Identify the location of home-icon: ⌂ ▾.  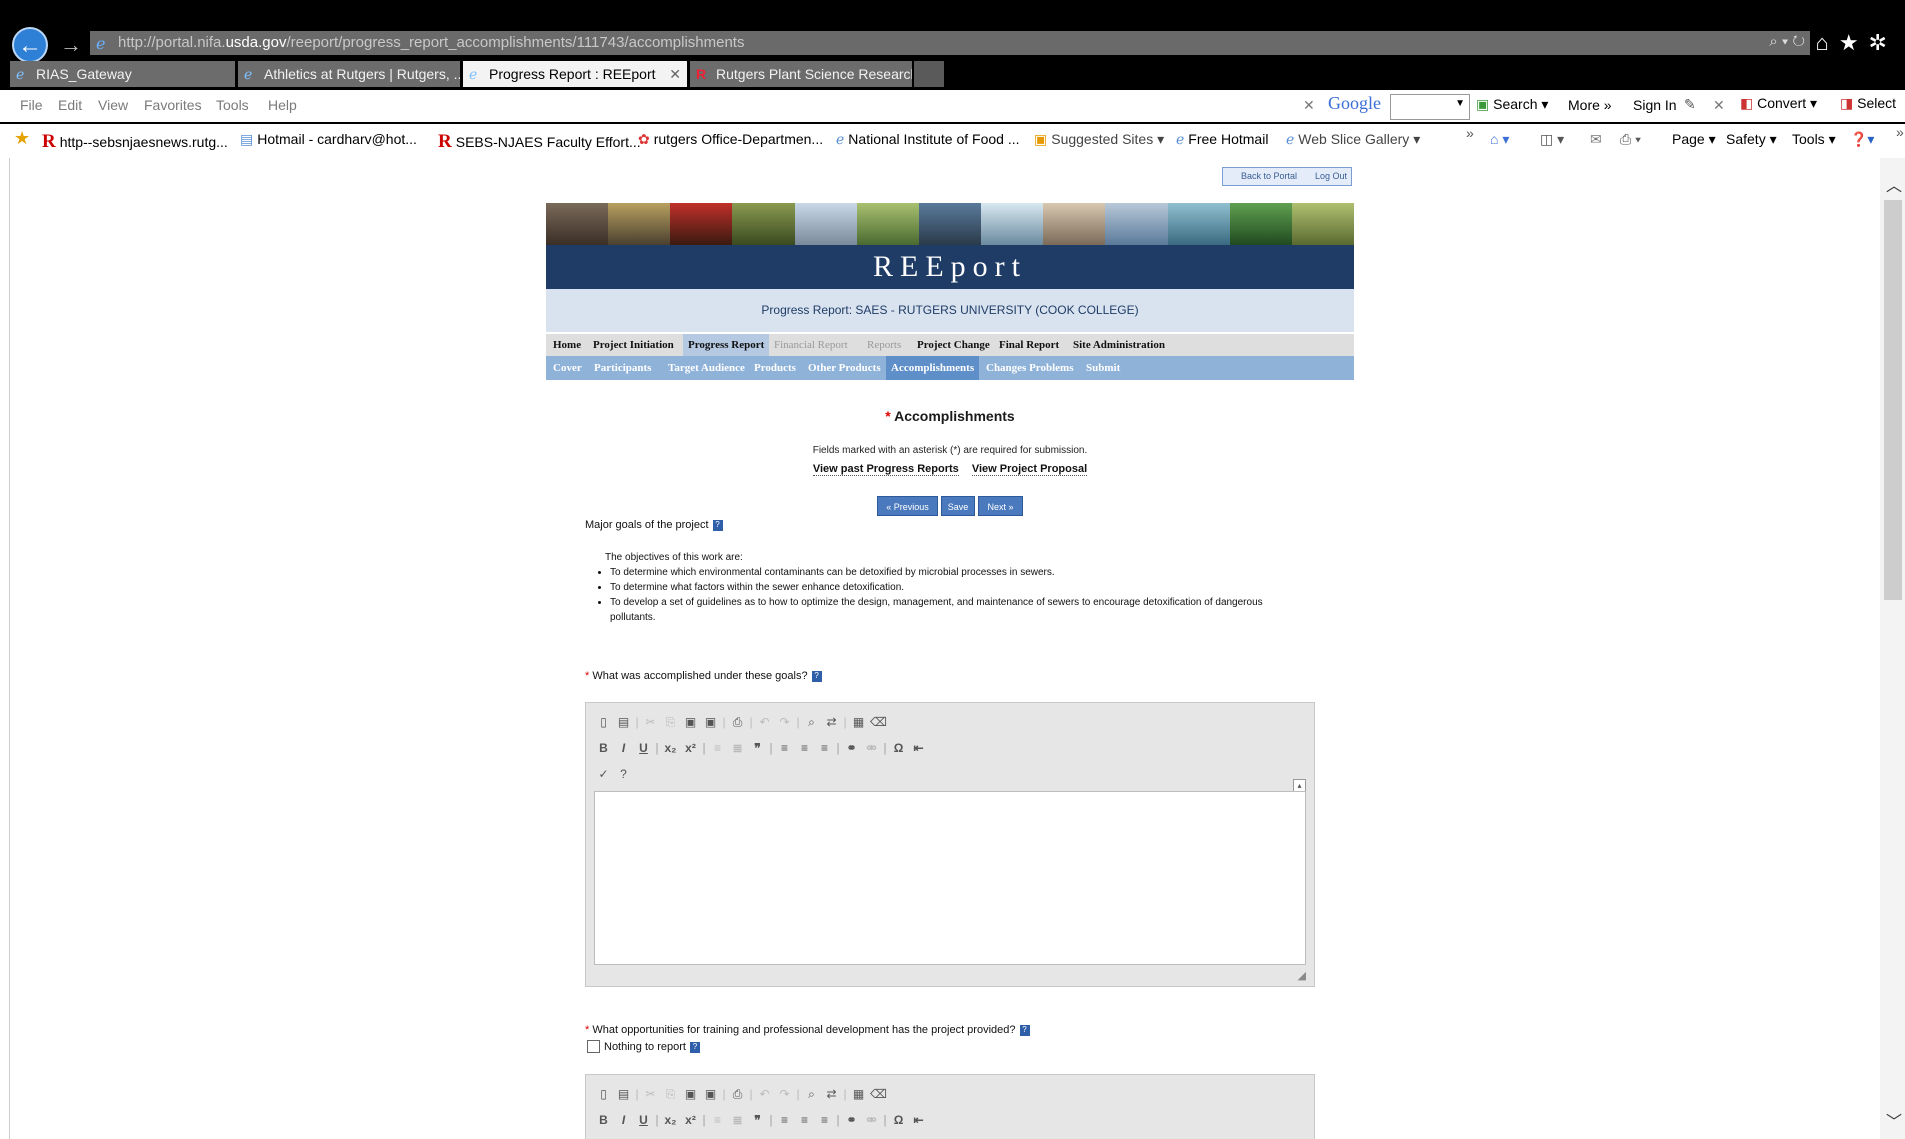
(1499, 139).